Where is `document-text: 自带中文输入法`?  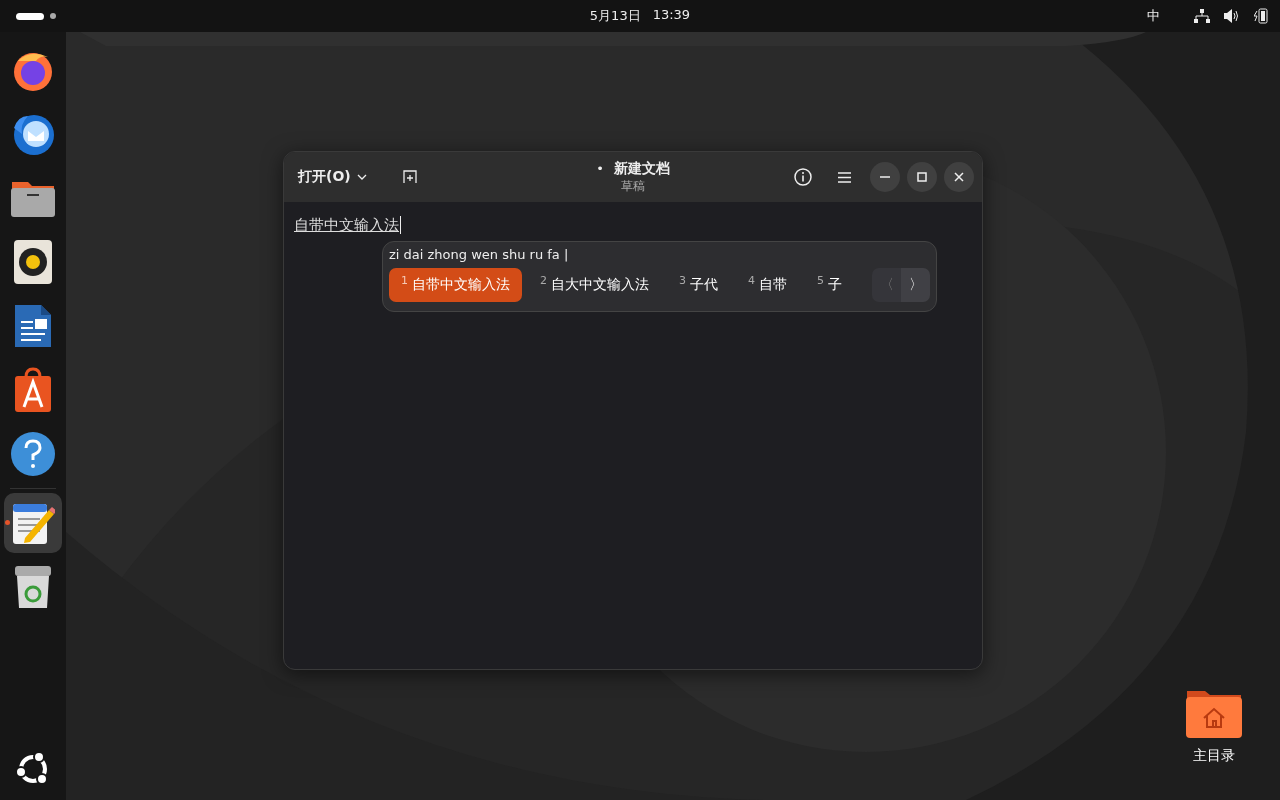
document-text: 自带中文输入法 is located at coordinates (347, 225).